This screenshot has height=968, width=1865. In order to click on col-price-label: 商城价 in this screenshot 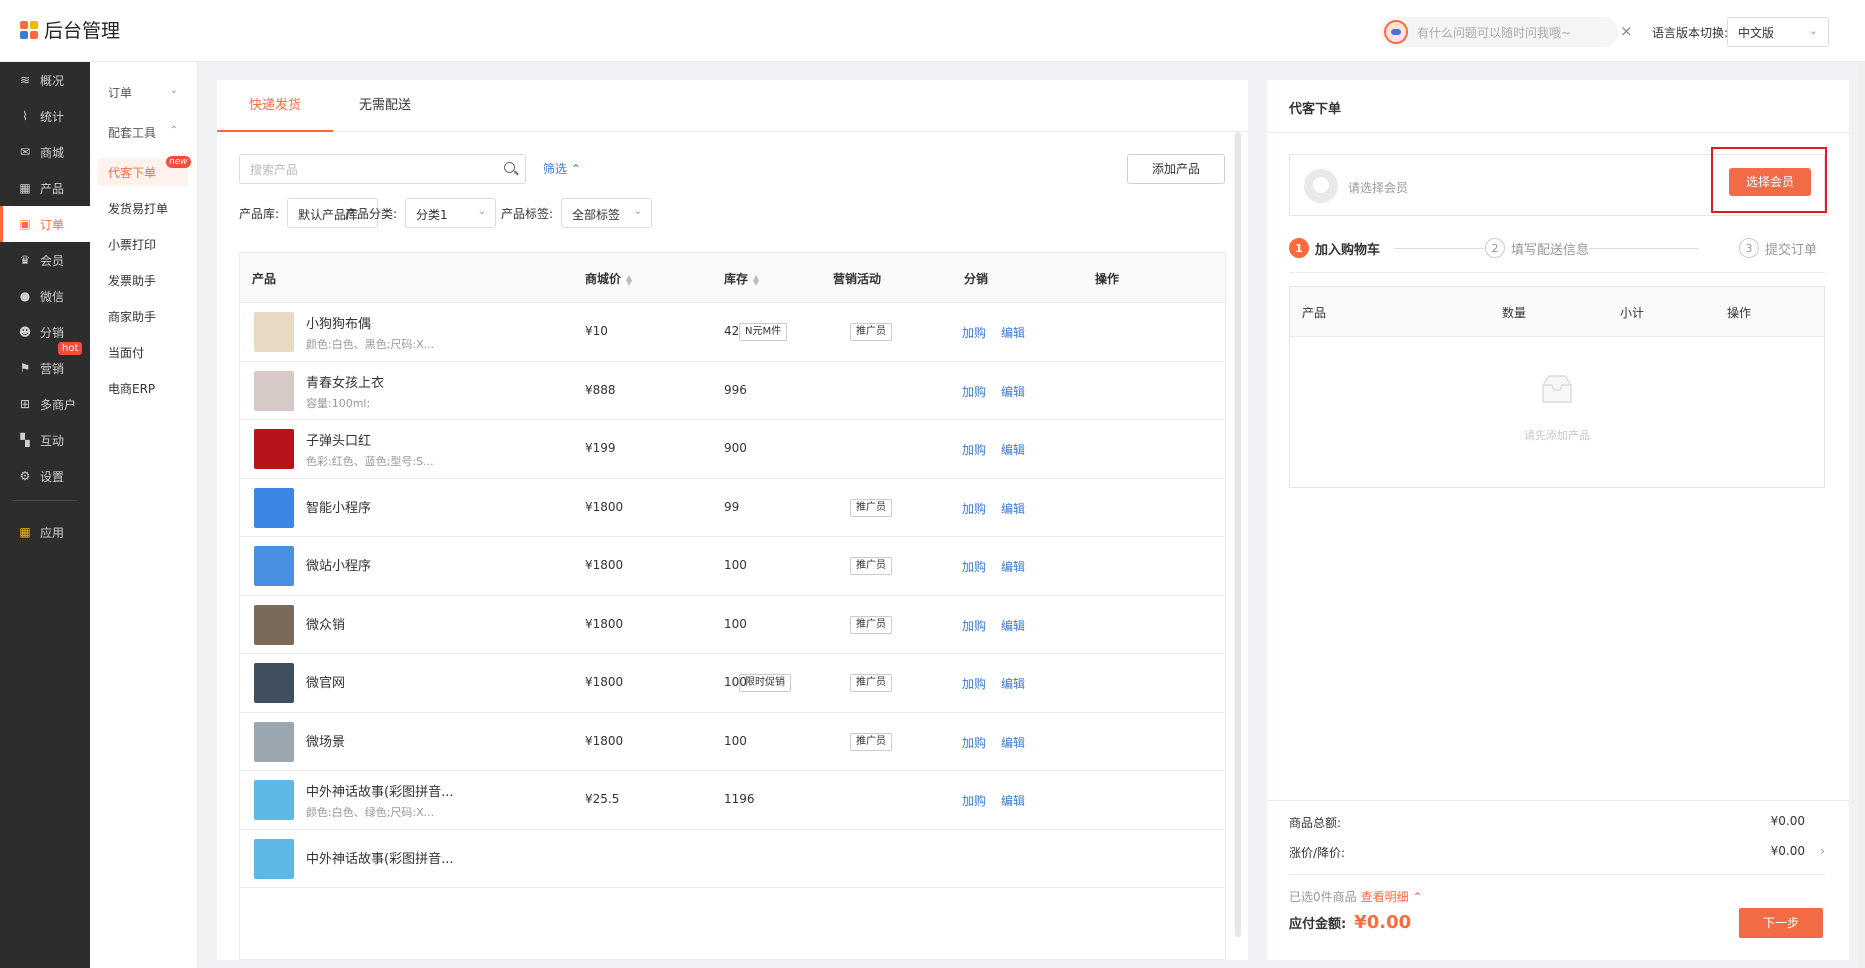, I will do `click(603, 279)`.